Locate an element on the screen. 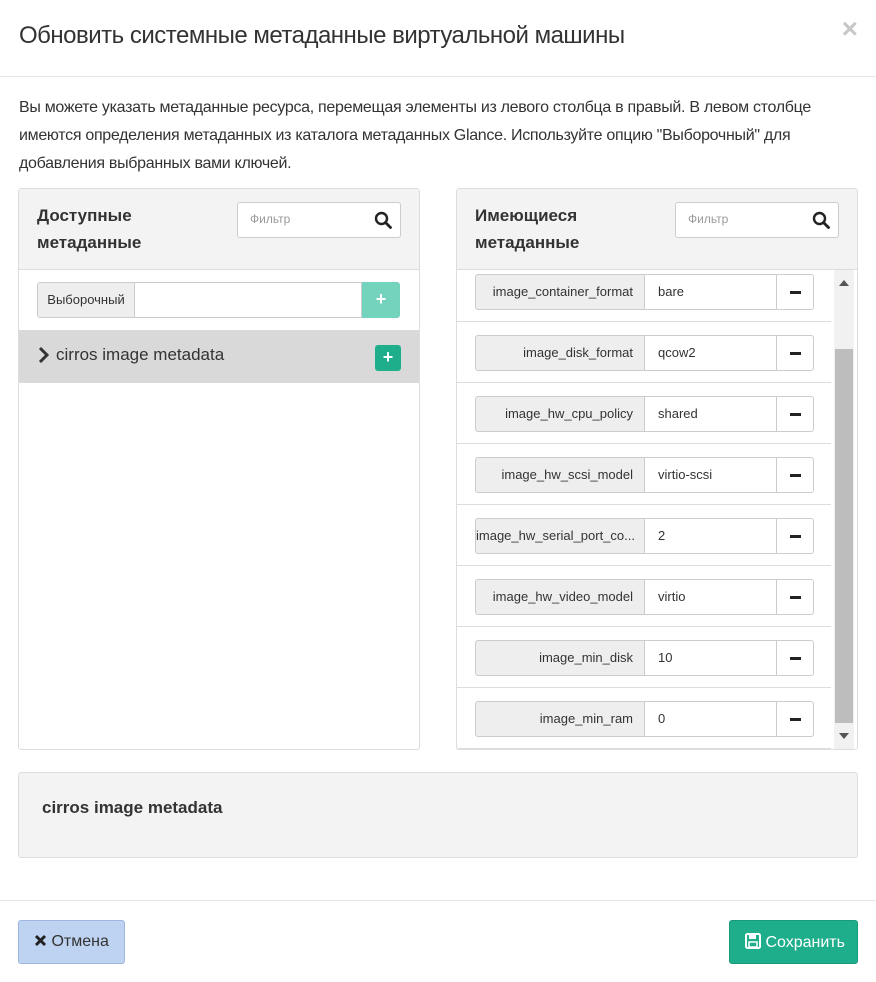 The width and height of the screenshot is (876, 982). save-button: Сохранить is located at coordinates (793, 942).